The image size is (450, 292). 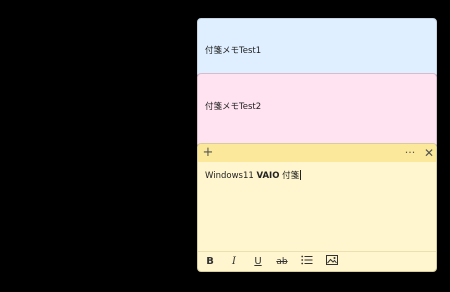 I want to click on insert-image-button, so click(x=332, y=262).